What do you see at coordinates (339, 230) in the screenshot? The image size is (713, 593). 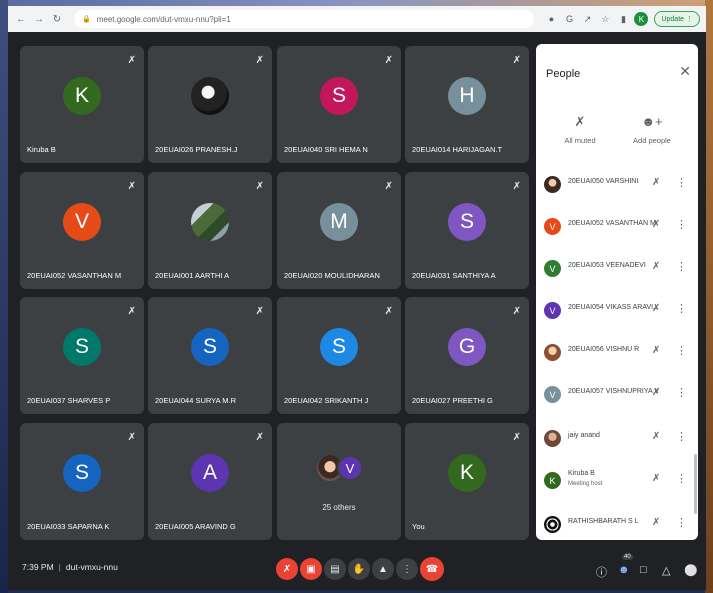 I see `participant-tile: ✗ M 20EUAI020 MOULIDHARAN` at bounding box center [339, 230].